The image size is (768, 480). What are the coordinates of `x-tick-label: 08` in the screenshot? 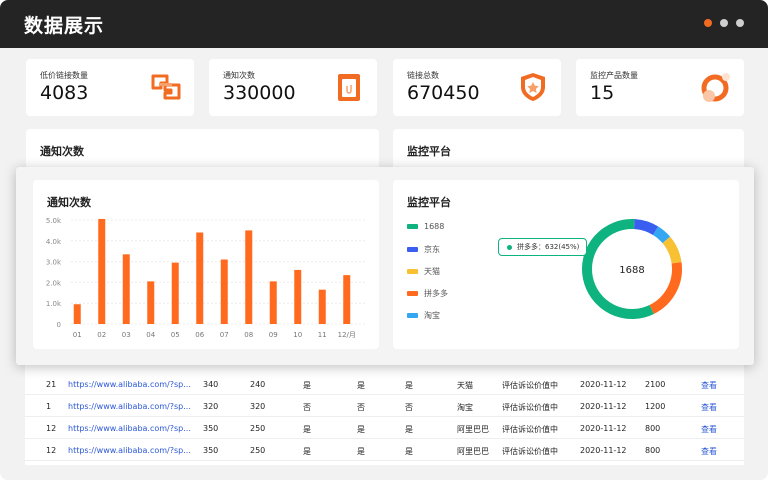 It's located at (248, 335).